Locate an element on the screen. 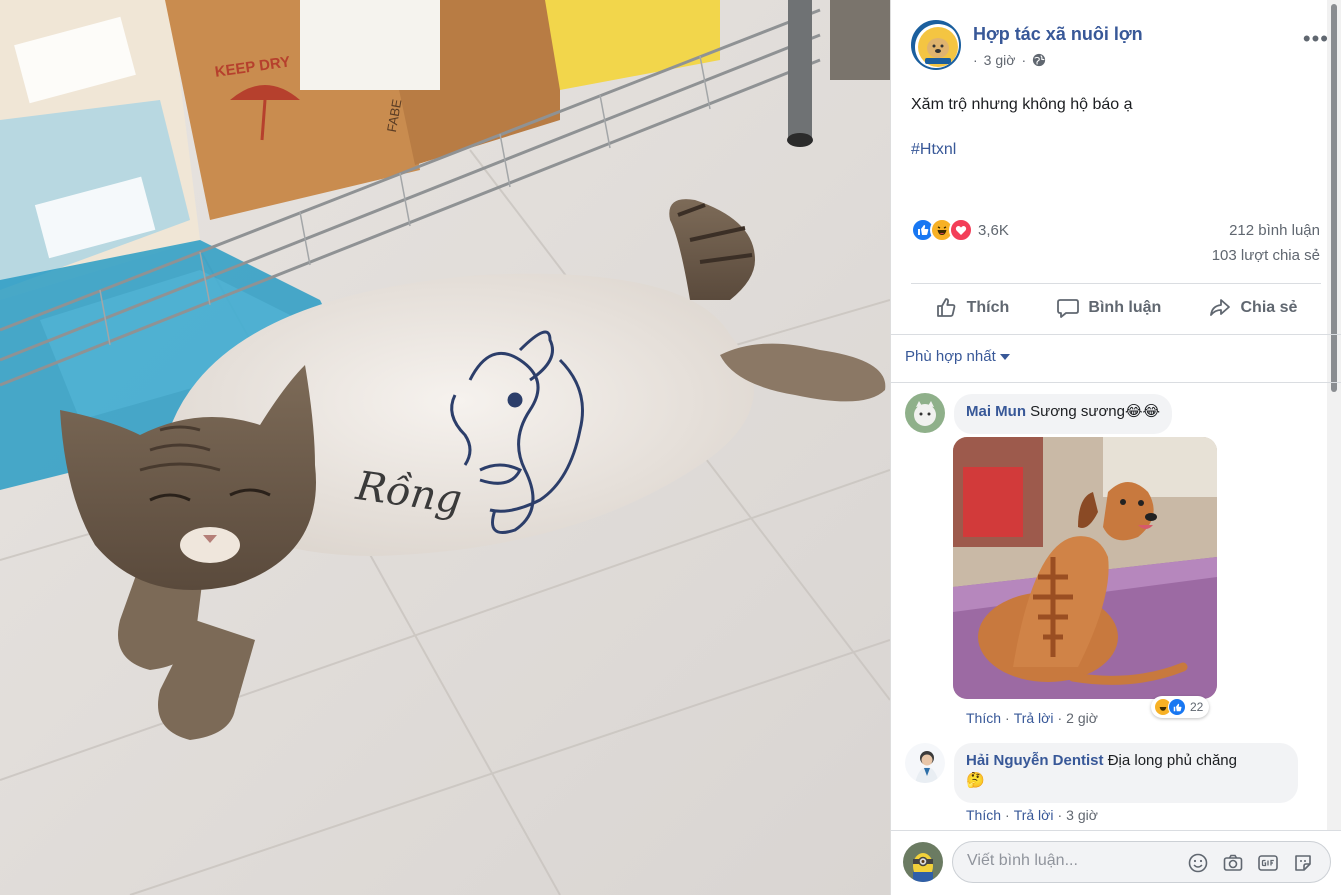 This screenshot has width=1341, height=895. emoji-icon is located at coordinates (1198, 863).